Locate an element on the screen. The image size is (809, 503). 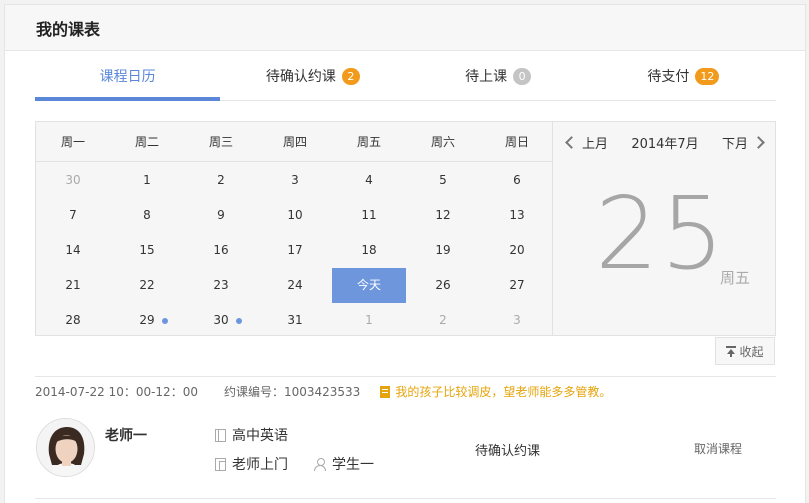
calendar-day-number: 5 is located at coordinates (443, 180).